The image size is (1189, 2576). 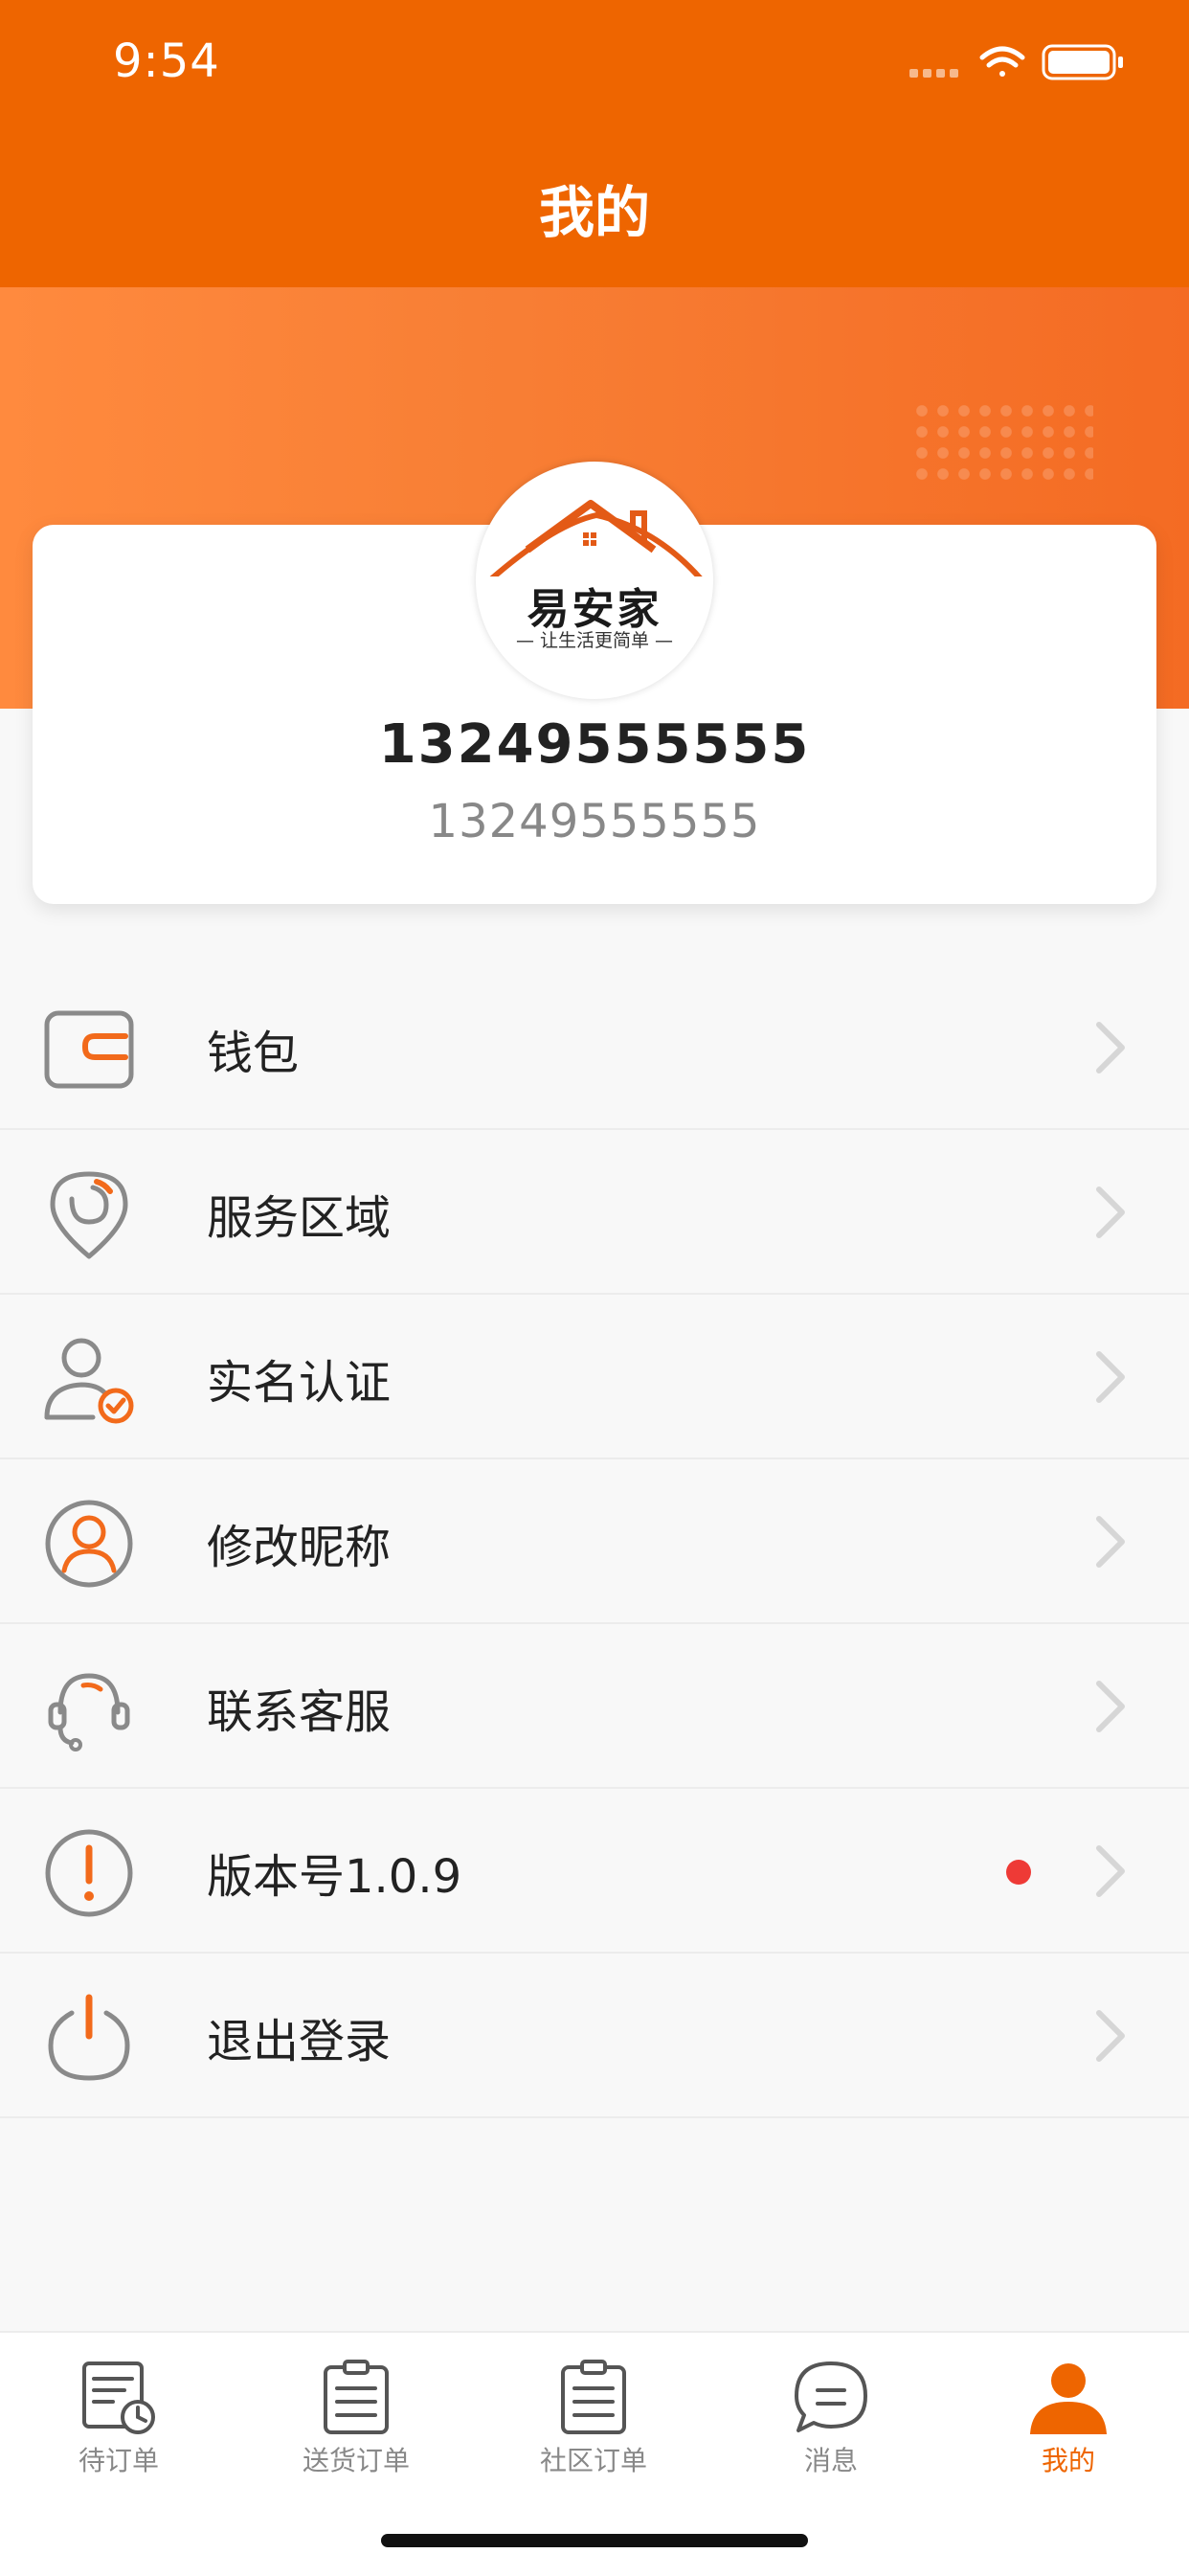 I want to click on menu-item-wallet: 钱包, so click(x=594, y=1047).